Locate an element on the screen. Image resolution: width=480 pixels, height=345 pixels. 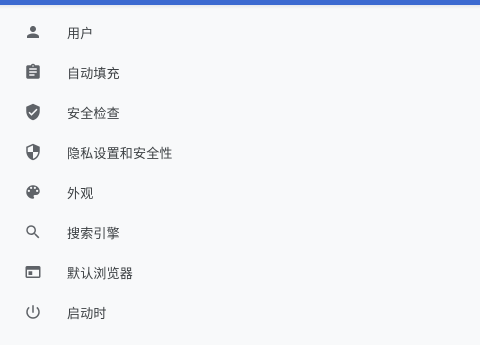
menu-item-autofill: 自动填充 is located at coordinates (240, 72).